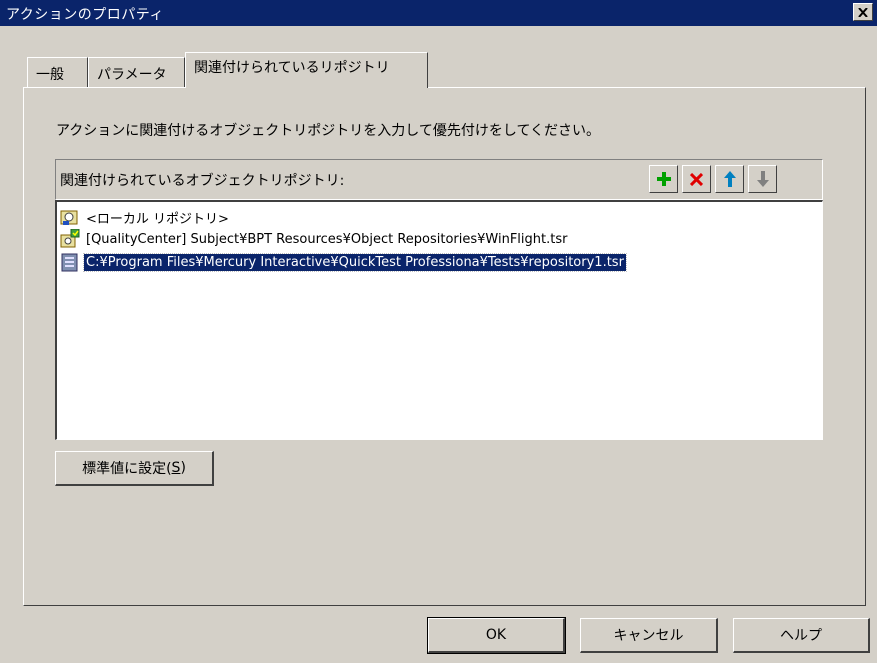 The height and width of the screenshot is (663, 877). I want to click on tab-general-label: 一般, so click(50, 75).